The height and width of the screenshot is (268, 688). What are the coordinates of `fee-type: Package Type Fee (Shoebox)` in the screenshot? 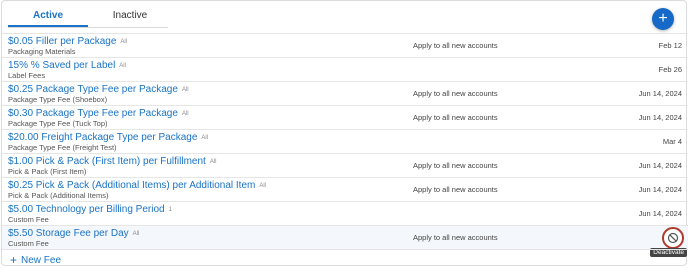 It's located at (58, 99).